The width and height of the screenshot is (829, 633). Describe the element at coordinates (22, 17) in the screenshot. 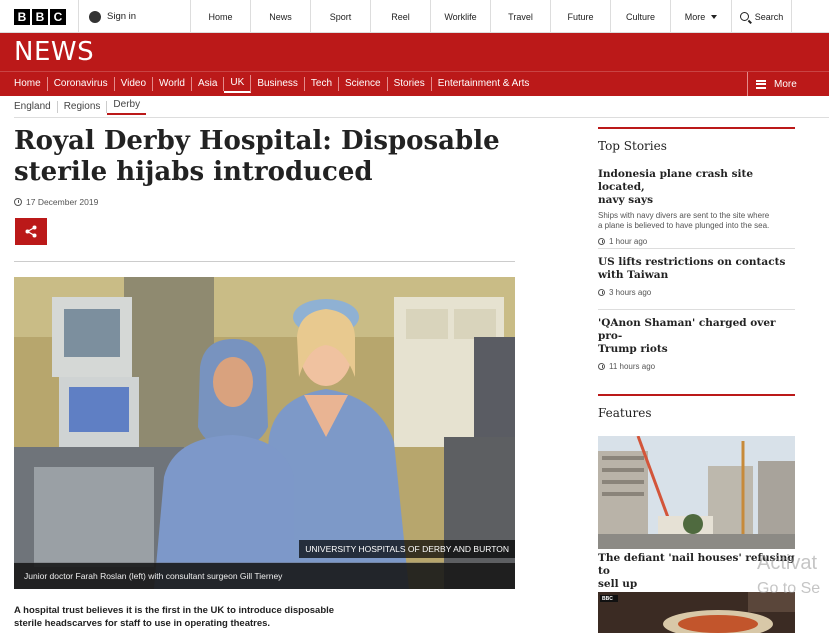

I see `bbc-logo-letter-b1: B` at that location.